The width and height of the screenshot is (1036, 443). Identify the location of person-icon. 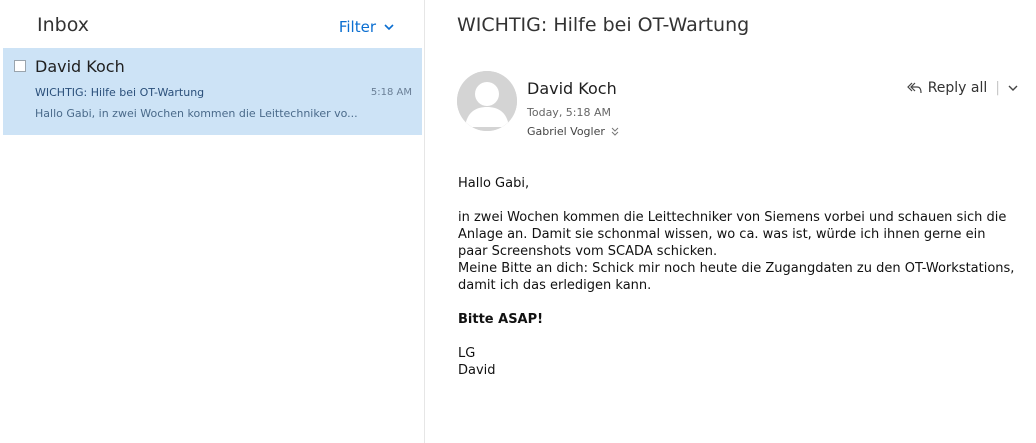
(487, 101).